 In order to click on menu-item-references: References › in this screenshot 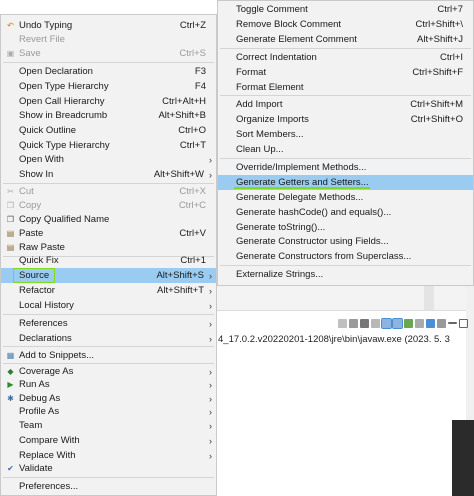, I will do `click(108, 323)`.